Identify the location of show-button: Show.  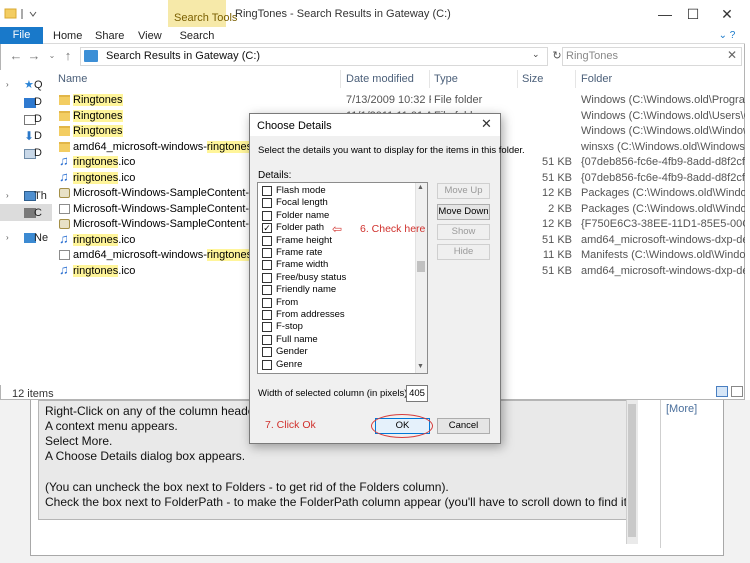
(463, 232).